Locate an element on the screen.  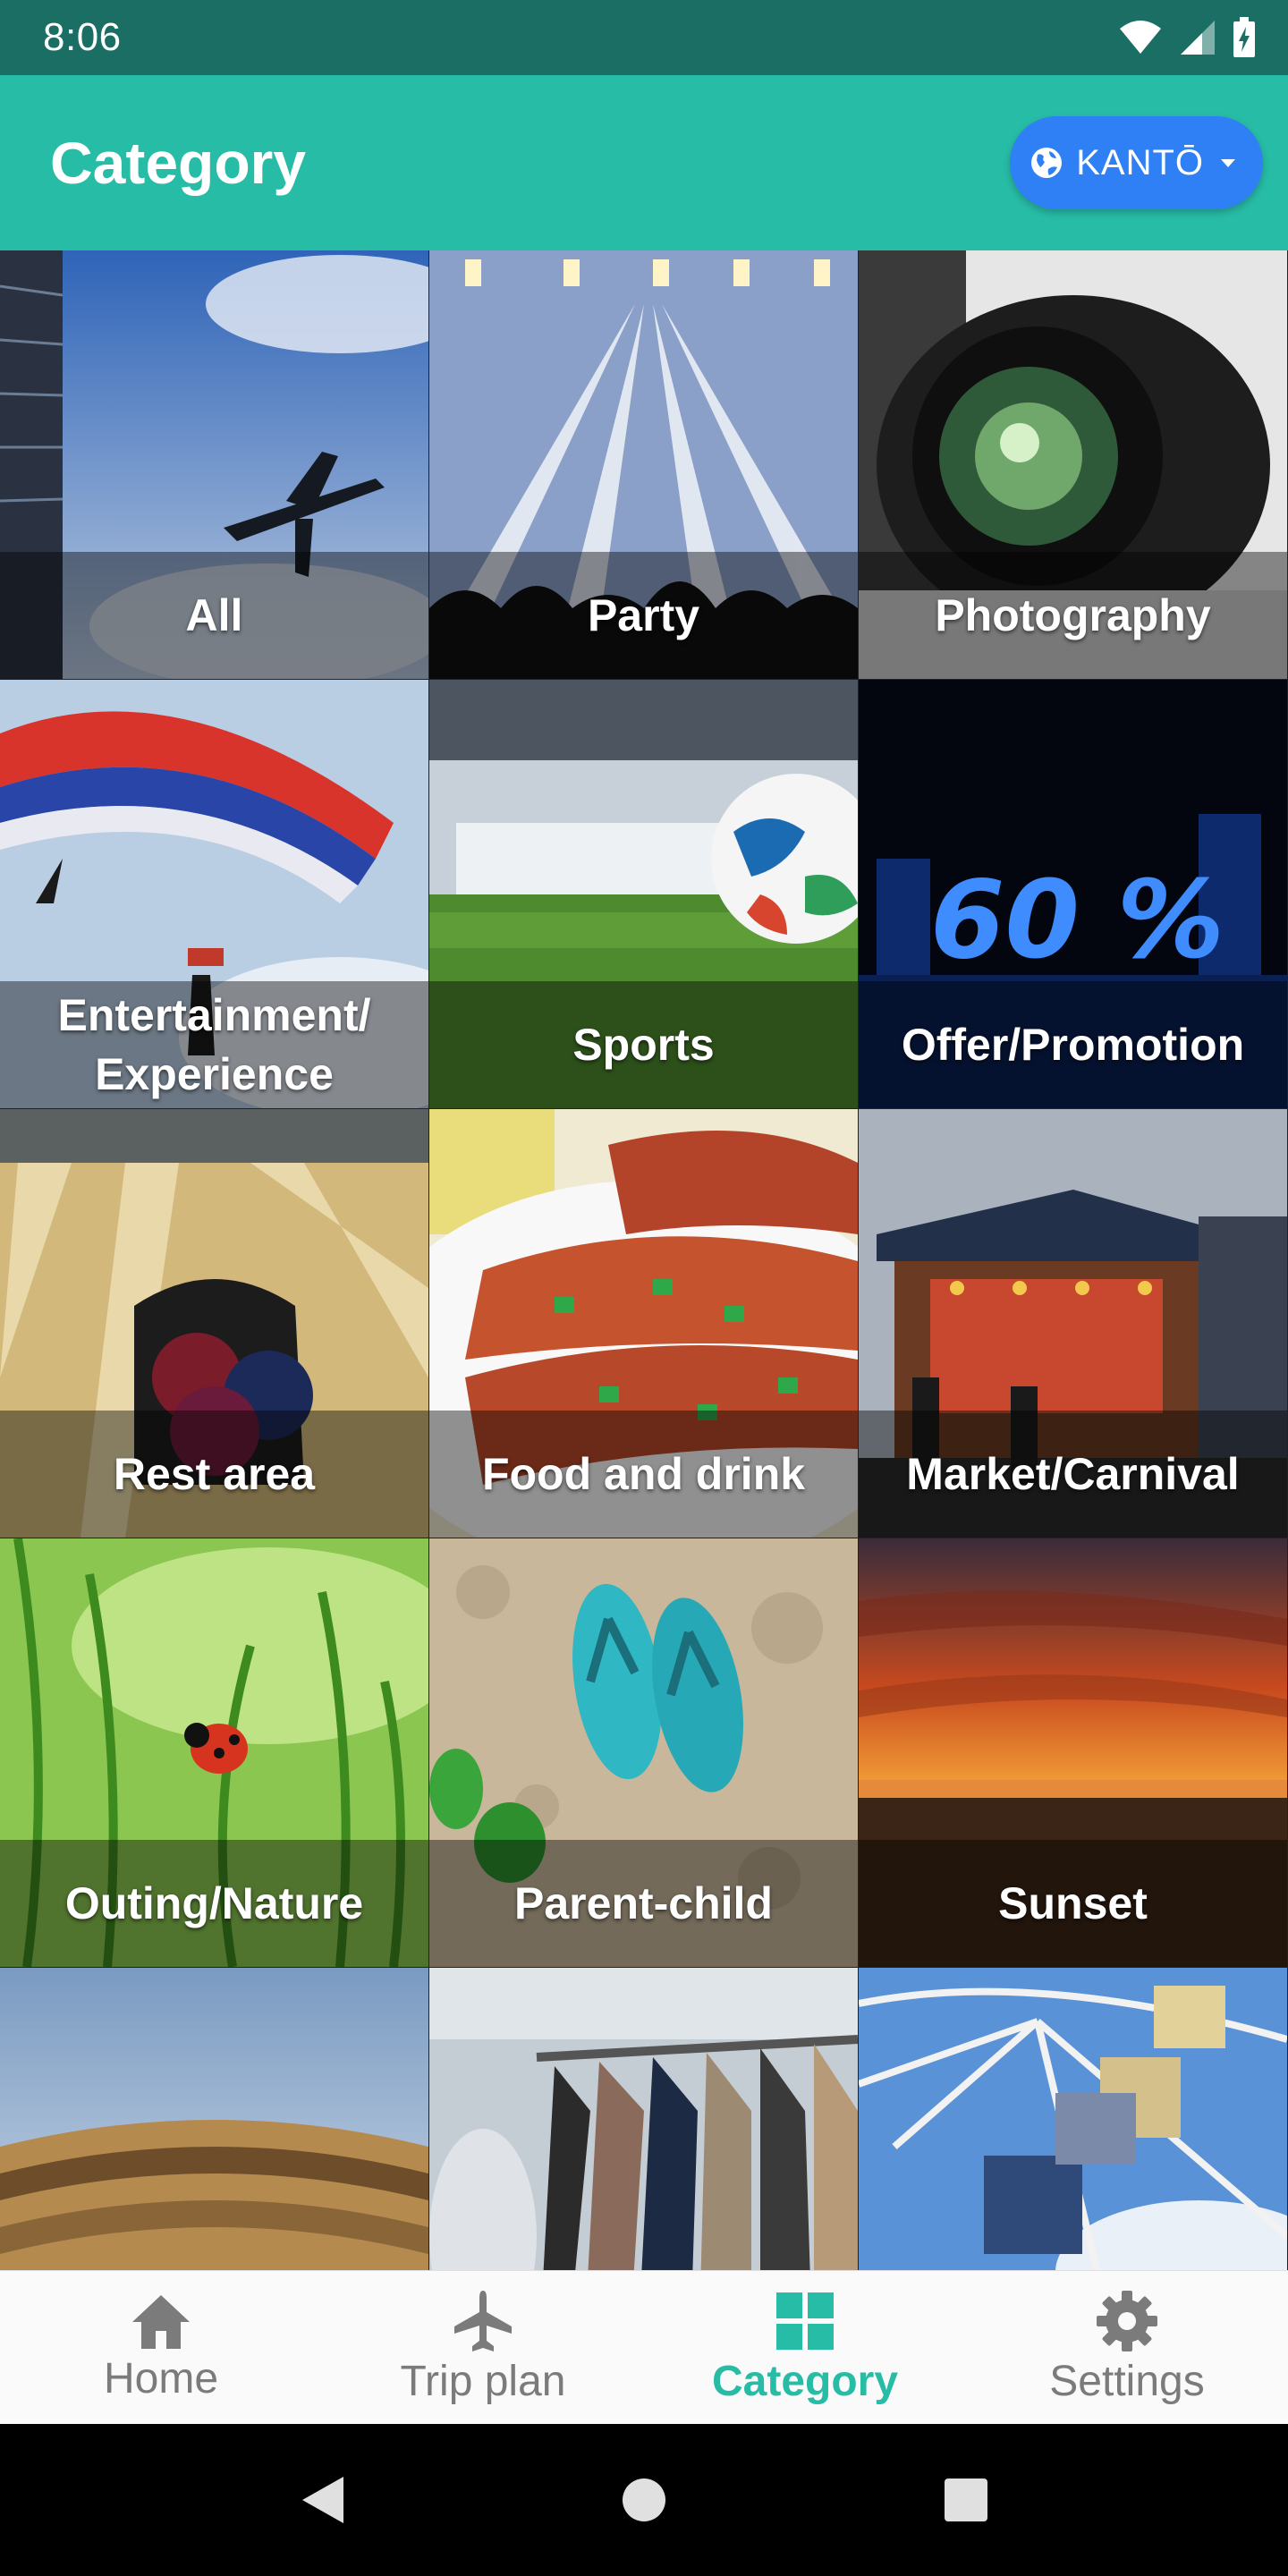
ferris-wheel-image is located at coordinates (1073, 2119).